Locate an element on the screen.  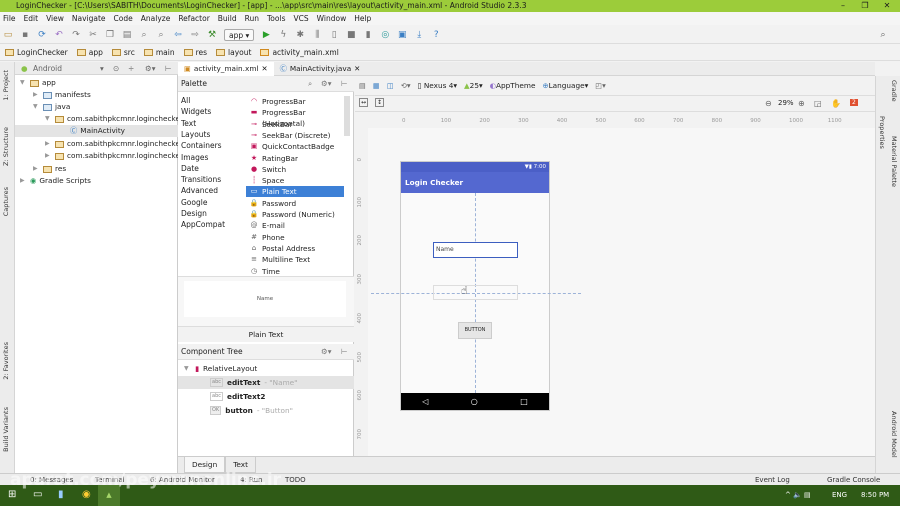
menu-analyze: Analyze is located at coordinates (156, 18).